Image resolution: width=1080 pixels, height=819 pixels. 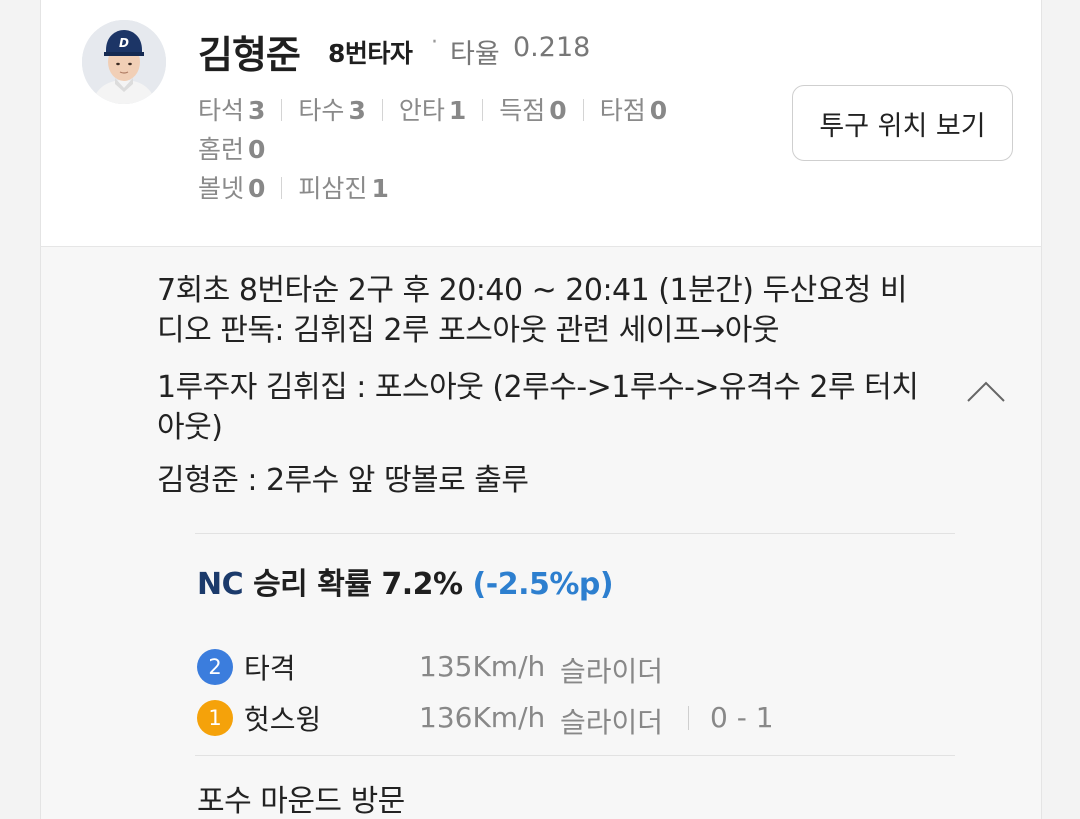 What do you see at coordinates (475, 54) in the screenshot?
I see `batting-average-label: 타율` at bounding box center [475, 54].